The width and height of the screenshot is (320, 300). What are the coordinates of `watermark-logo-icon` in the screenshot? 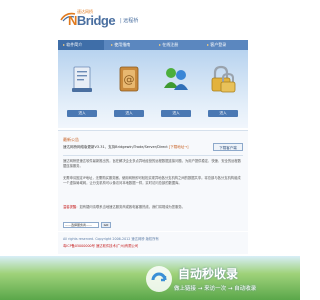 It's located at (159, 279).